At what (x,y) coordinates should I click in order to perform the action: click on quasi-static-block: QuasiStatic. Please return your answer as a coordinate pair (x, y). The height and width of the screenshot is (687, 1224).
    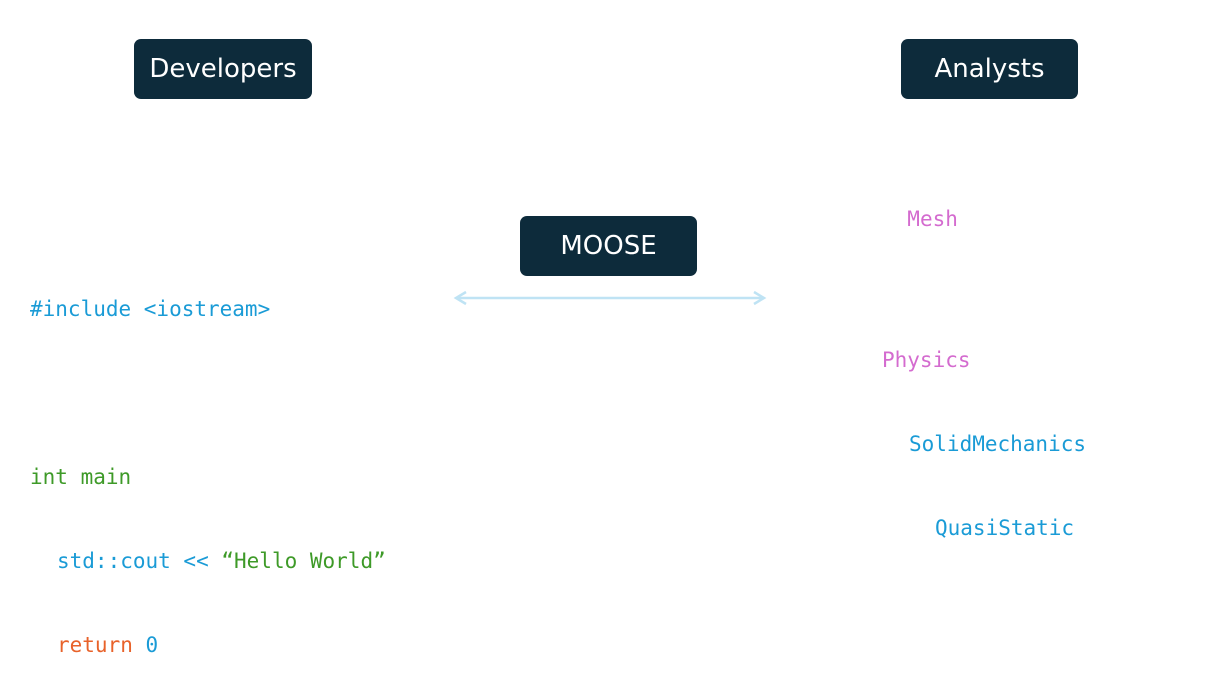
    Looking at the image, I should click on (1005, 528).